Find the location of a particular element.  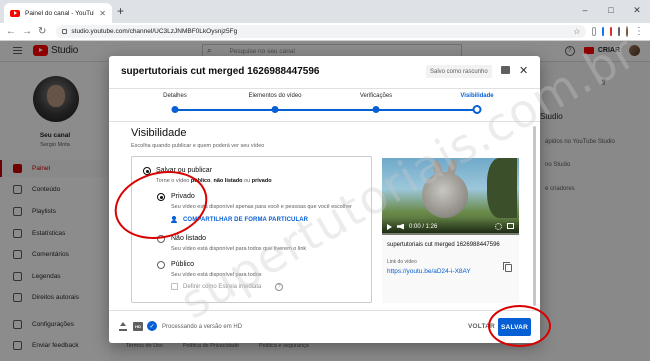

unlisted-label: Não listado is located at coordinates (189, 238).